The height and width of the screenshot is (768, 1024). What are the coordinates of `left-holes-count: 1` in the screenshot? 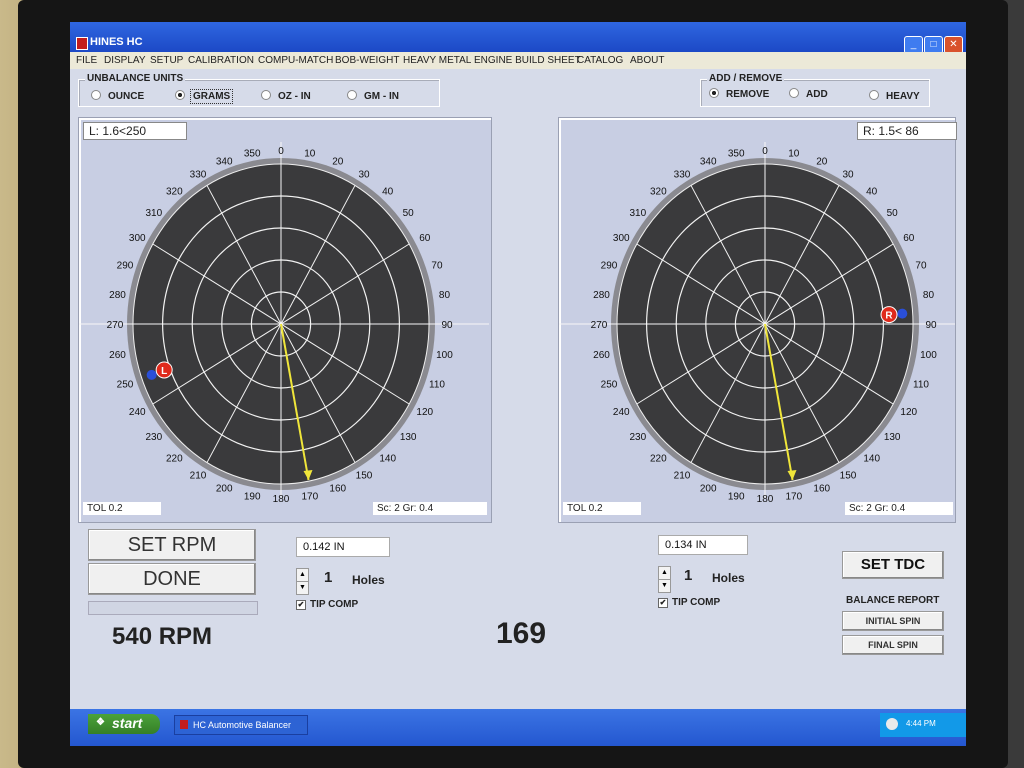 It's located at (328, 577).